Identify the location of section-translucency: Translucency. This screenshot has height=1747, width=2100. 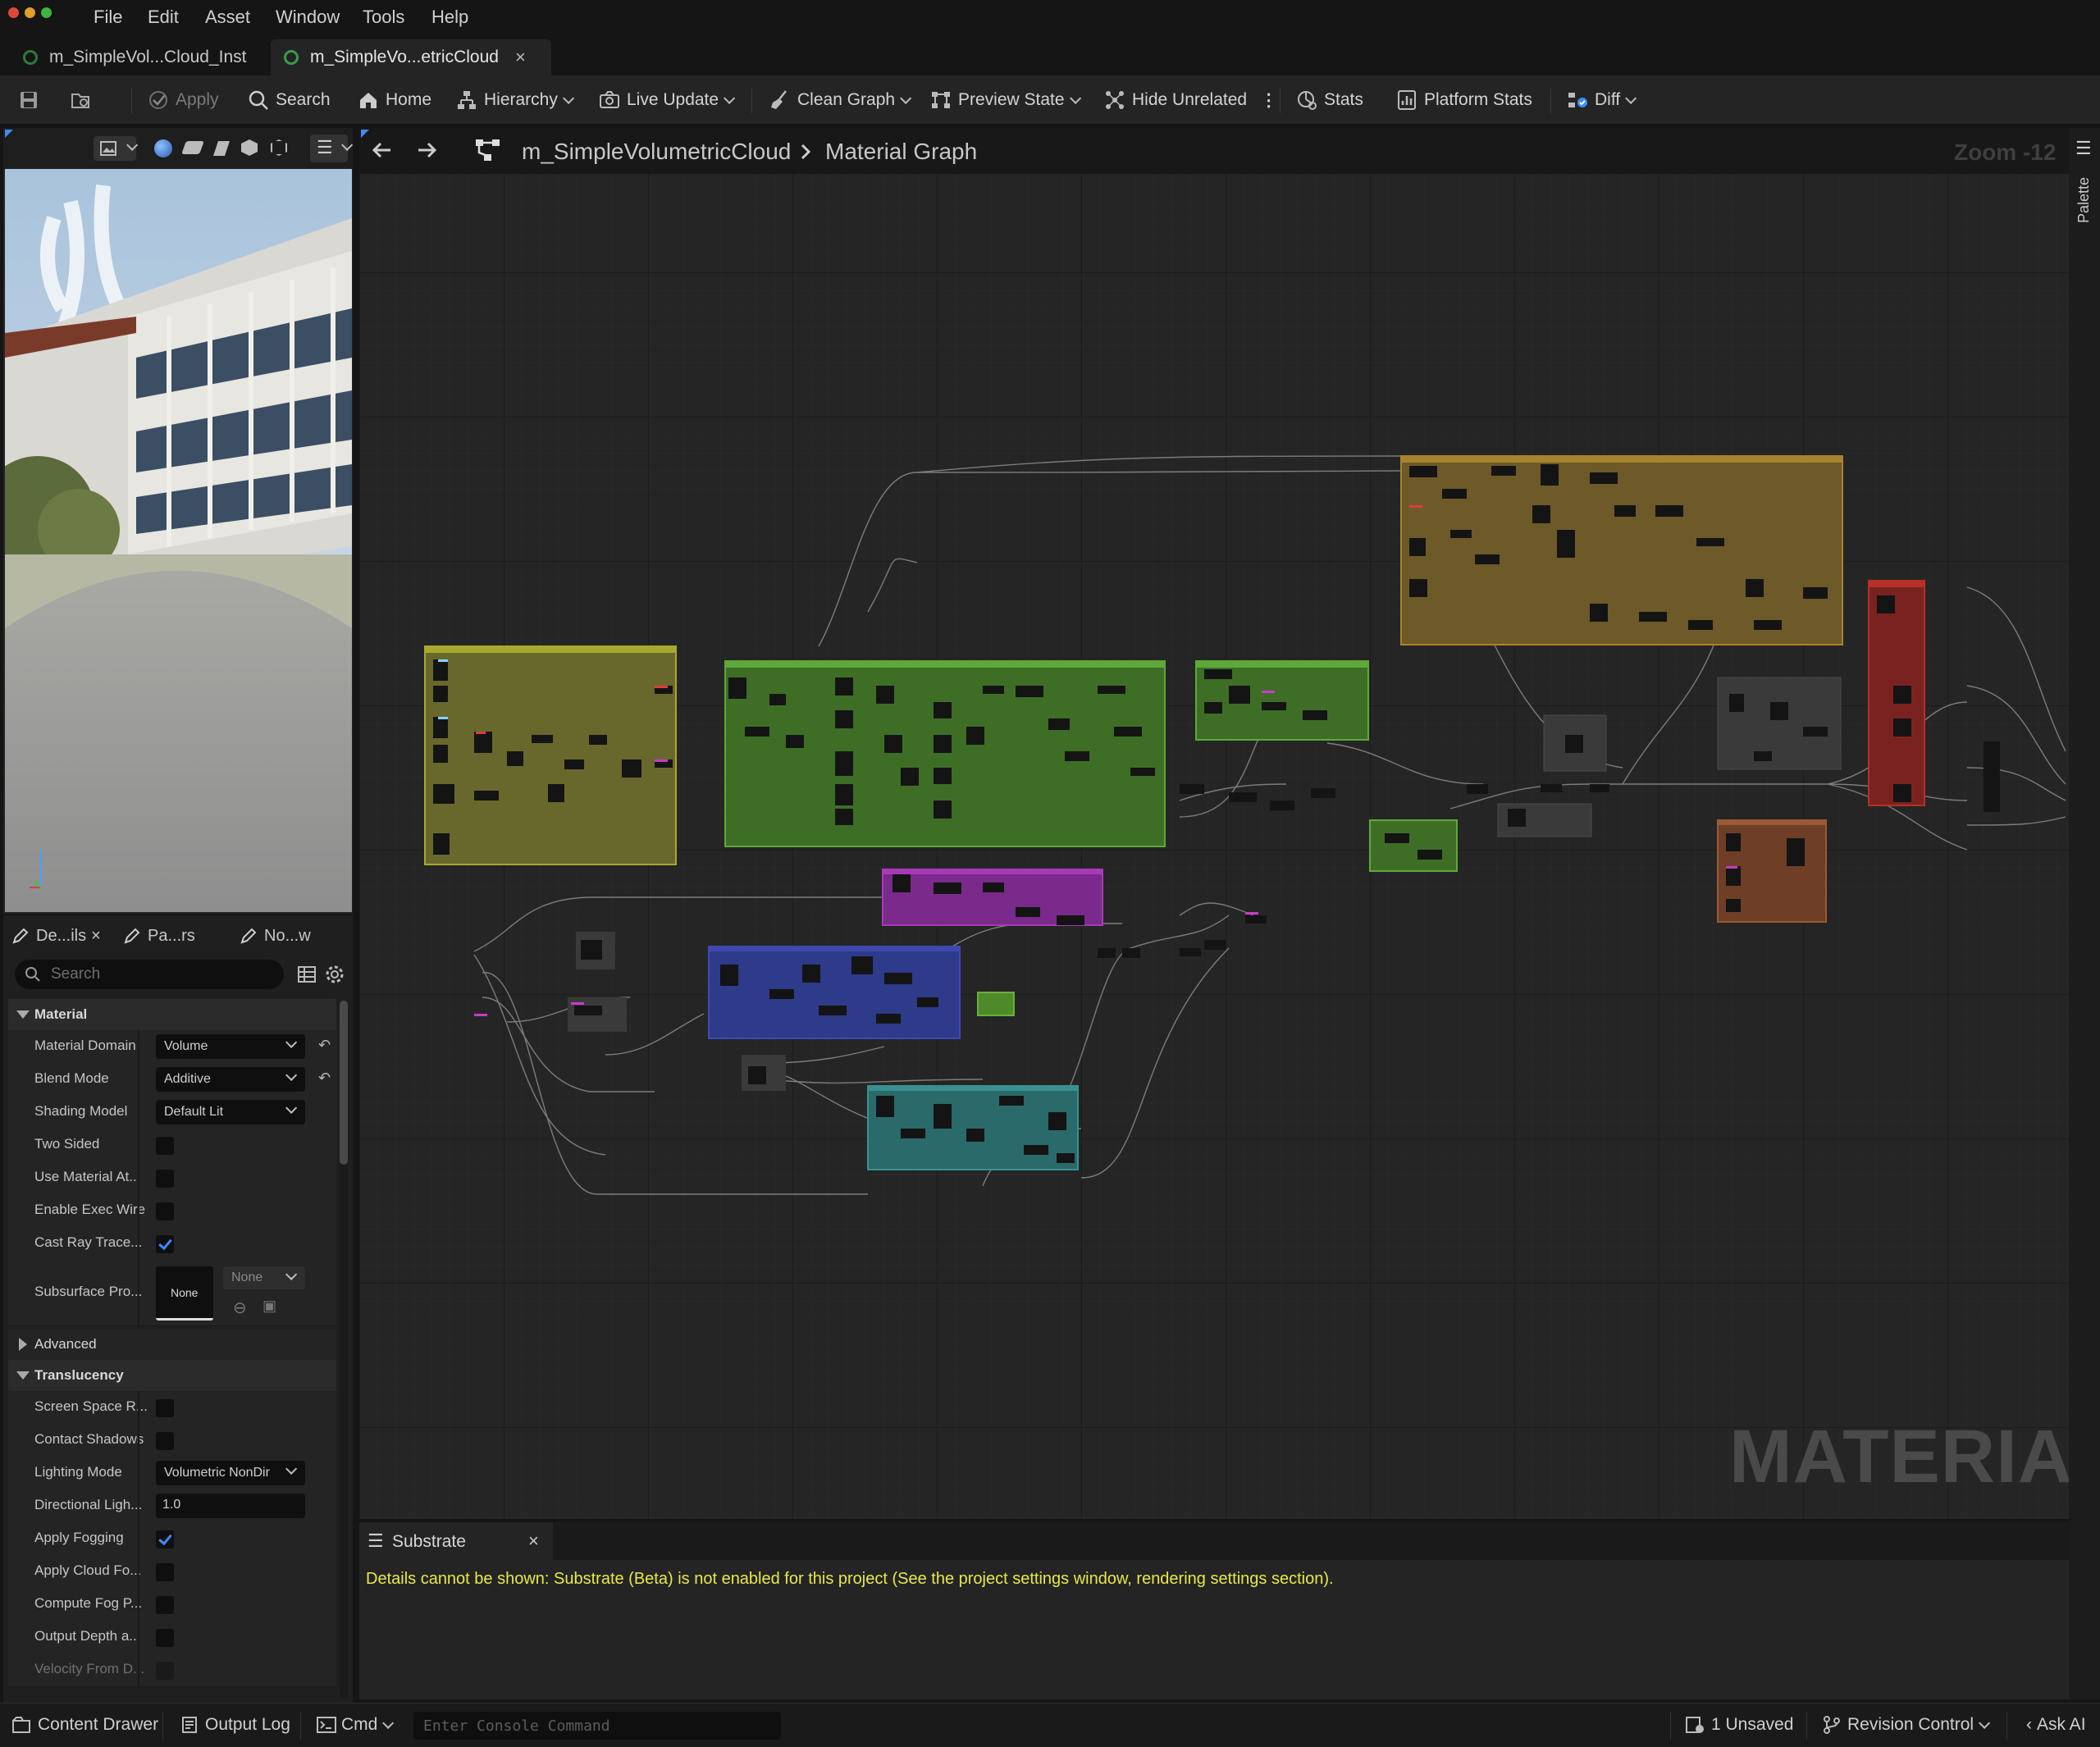
(172, 1375).